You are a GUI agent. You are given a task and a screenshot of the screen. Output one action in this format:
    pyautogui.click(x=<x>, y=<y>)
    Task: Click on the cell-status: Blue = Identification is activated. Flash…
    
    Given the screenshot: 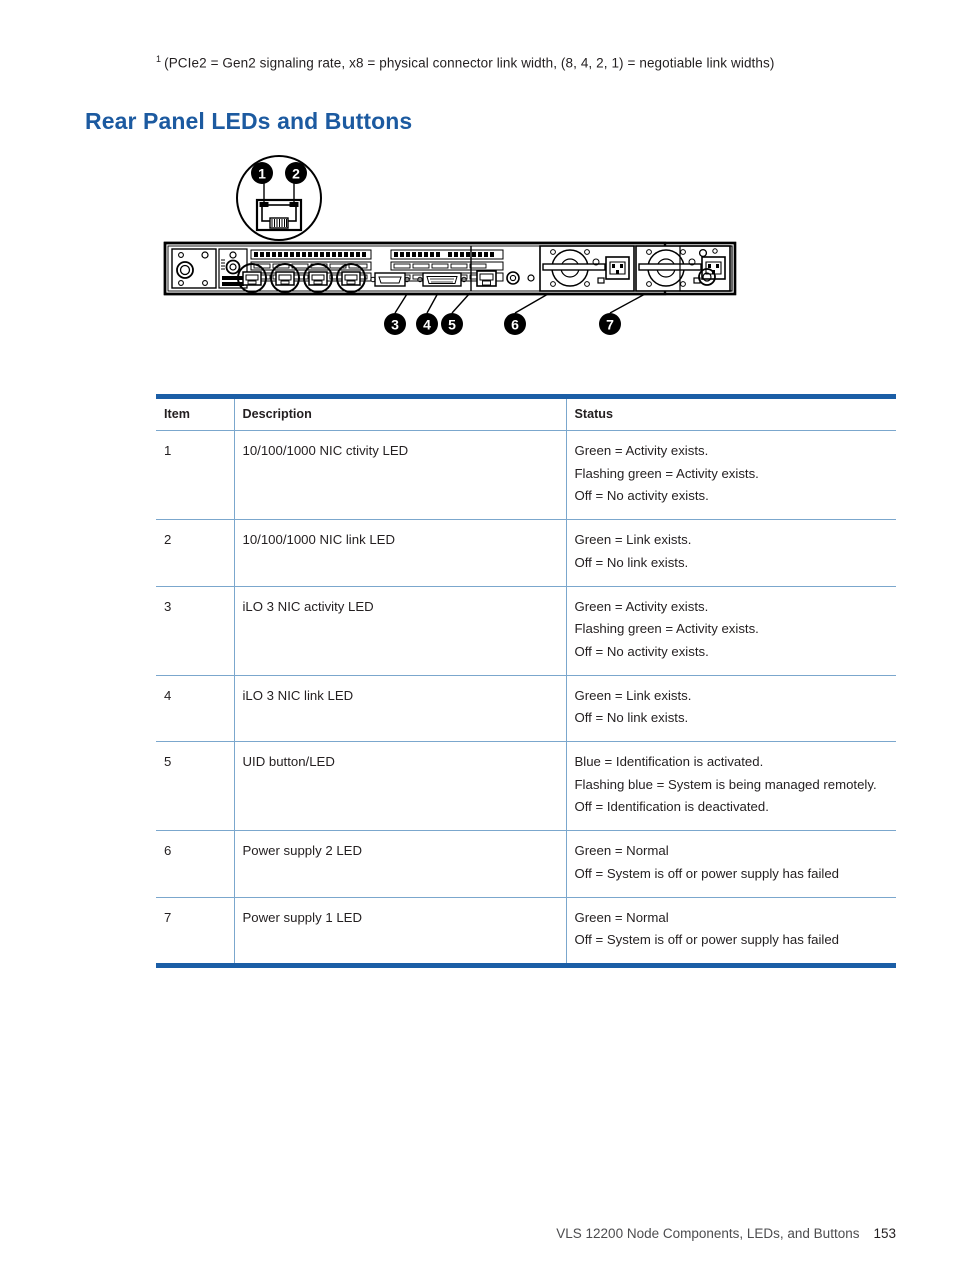 What is the action you would take?
    pyautogui.click(x=731, y=786)
    